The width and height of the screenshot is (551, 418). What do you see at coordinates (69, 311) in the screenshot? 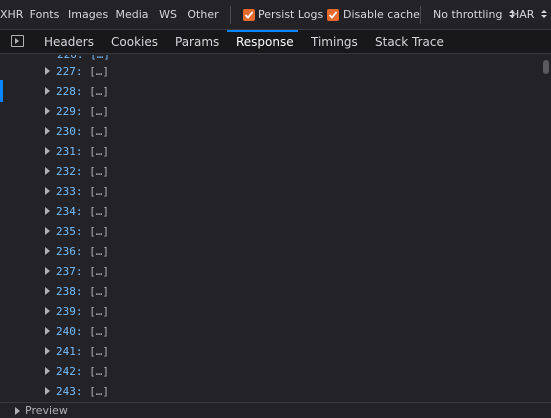
I see `tree-row-key: 239:` at bounding box center [69, 311].